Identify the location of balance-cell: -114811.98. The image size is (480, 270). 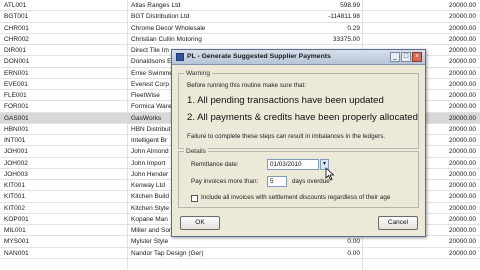
(344, 17).